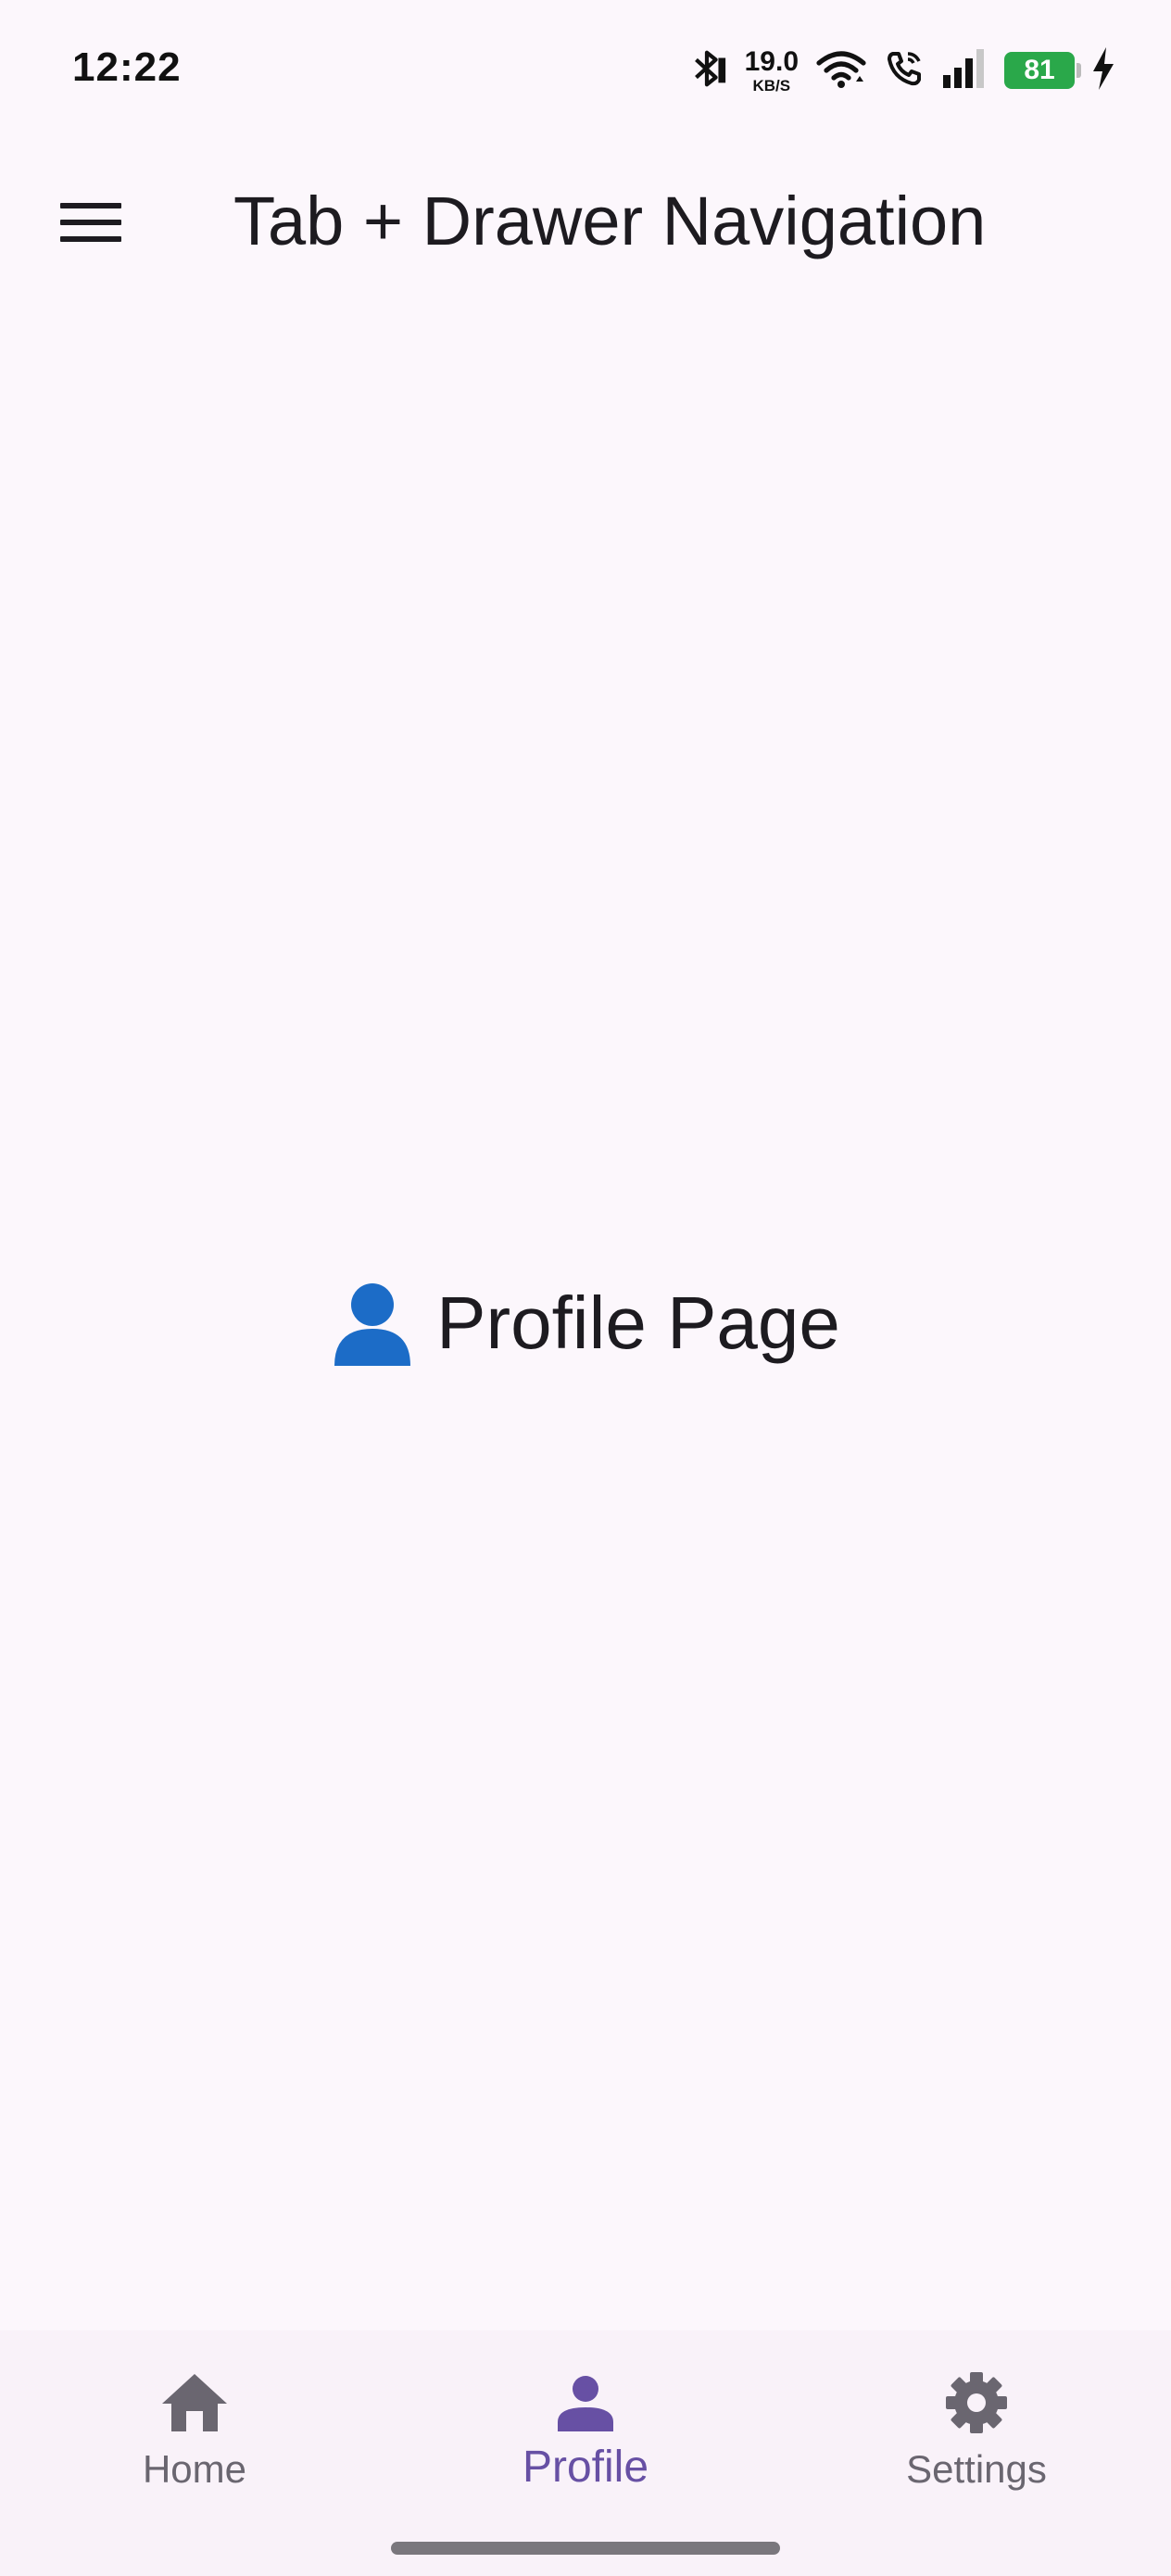 The image size is (1171, 2576). I want to click on home-icon, so click(195, 2403).